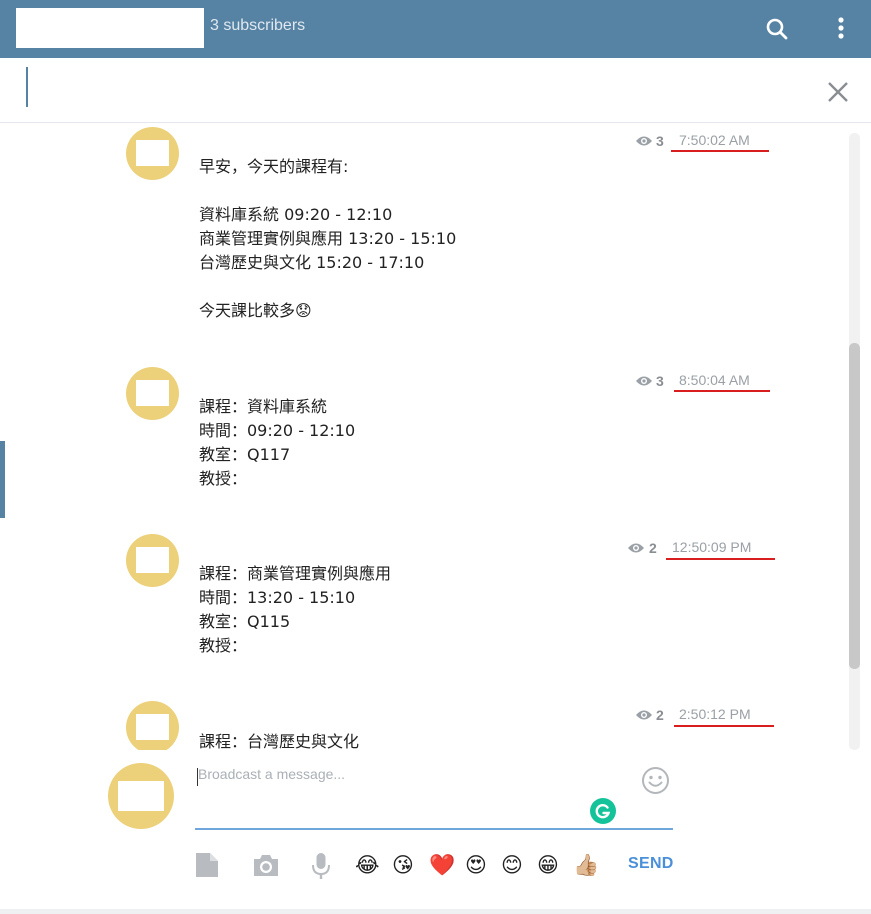 The height and width of the screenshot is (914, 871). Describe the element at coordinates (586, 865) in the screenshot. I see `emoji-thumbs-up: 👍🏼` at that location.